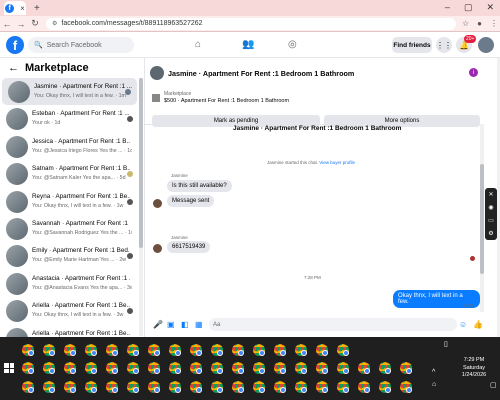 This screenshot has height=400, width=500. I want to click on video-icon: ▭, so click(491, 220).